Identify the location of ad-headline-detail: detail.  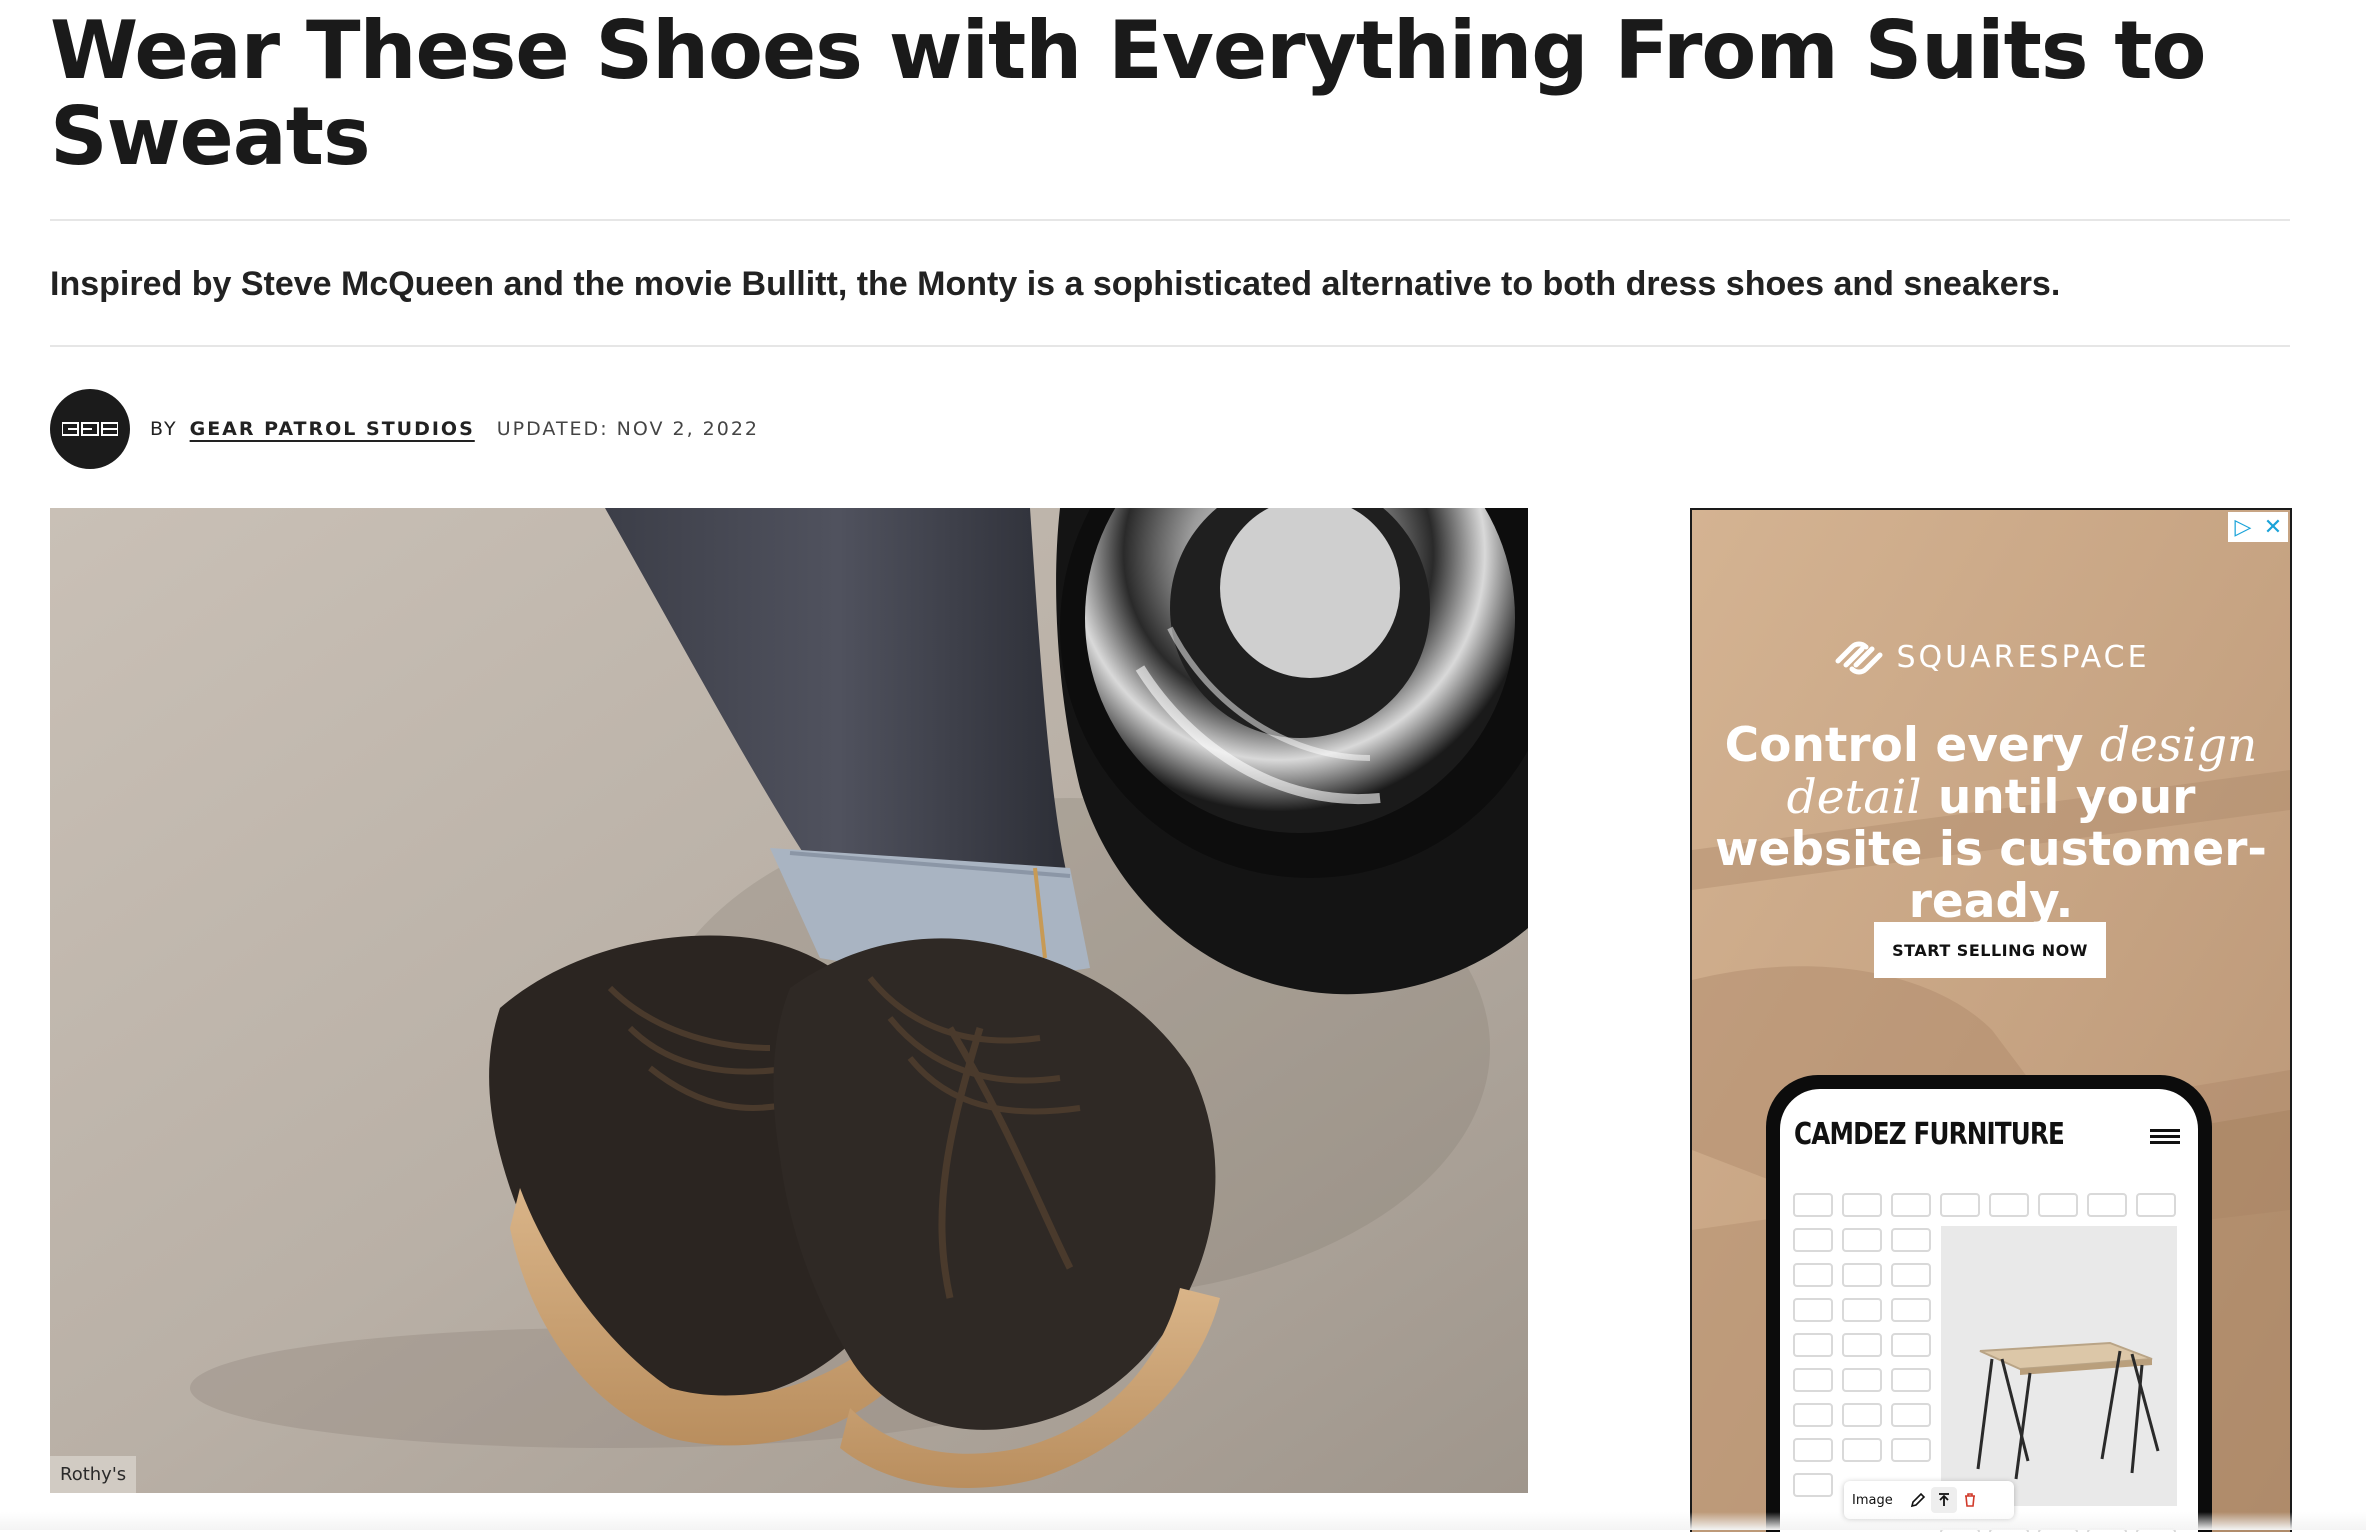
(1854, 797).